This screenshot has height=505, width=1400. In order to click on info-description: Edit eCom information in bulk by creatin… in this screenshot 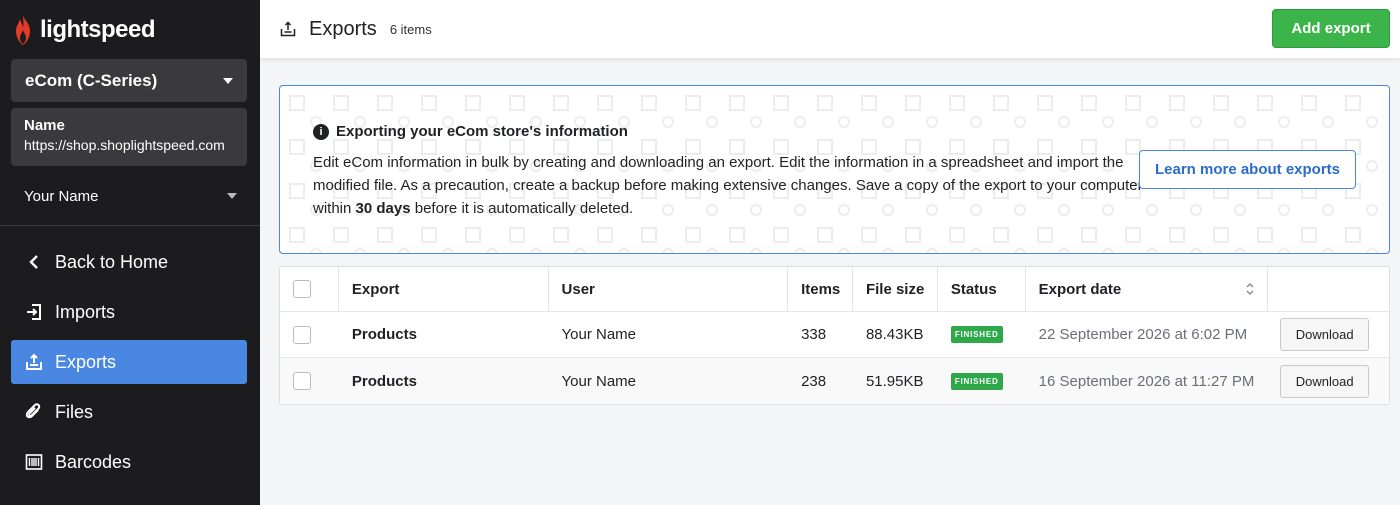, I will do `click(728, 185)`.